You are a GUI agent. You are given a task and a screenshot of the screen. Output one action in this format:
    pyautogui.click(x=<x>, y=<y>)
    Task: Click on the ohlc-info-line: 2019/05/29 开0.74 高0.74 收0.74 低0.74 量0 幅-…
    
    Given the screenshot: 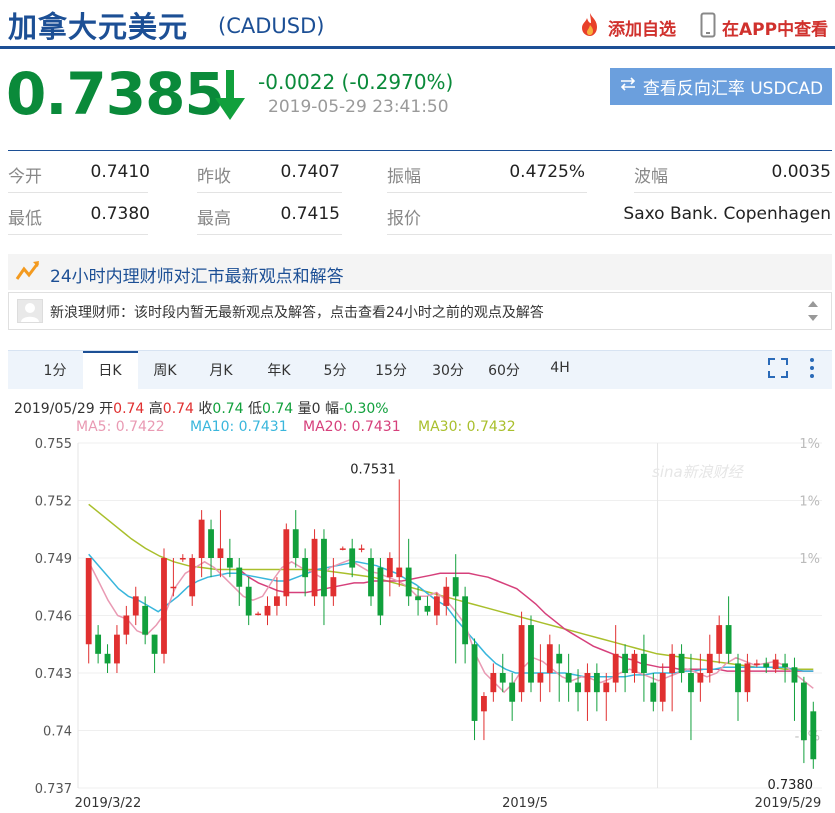 What is the action you would take?
    pyautogui.click(x=201, y=408)
    